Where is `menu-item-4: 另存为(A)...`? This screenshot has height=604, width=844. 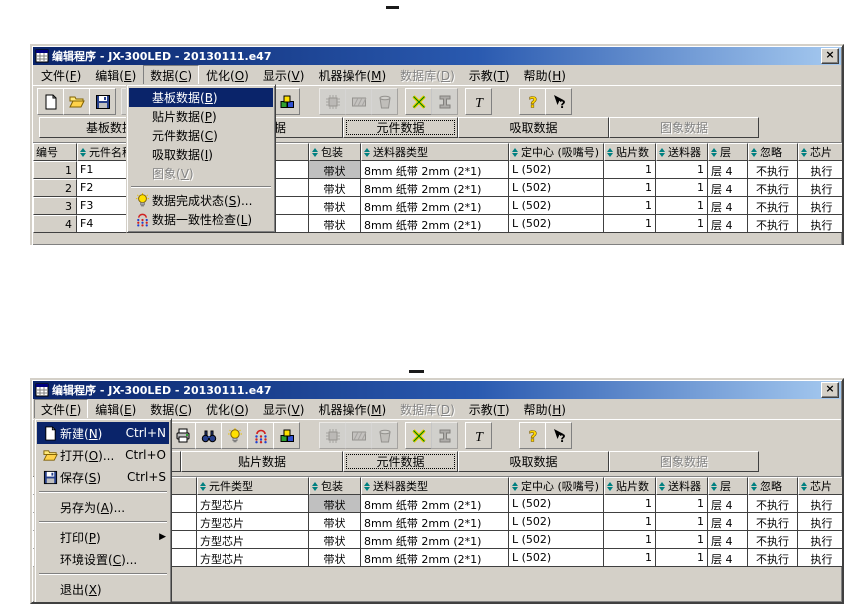 menu-item-4: 另存为(A)... is located at coordinates (103, 507).